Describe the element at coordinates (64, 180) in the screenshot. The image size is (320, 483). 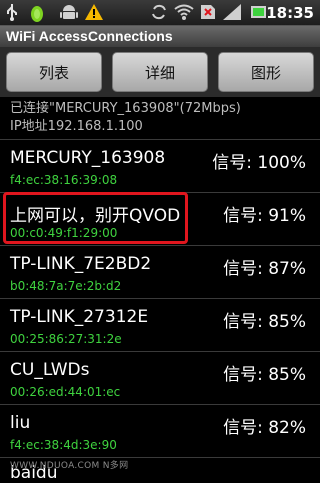
I see `network-mac: f4:ec:38:16:39:08` at that location.